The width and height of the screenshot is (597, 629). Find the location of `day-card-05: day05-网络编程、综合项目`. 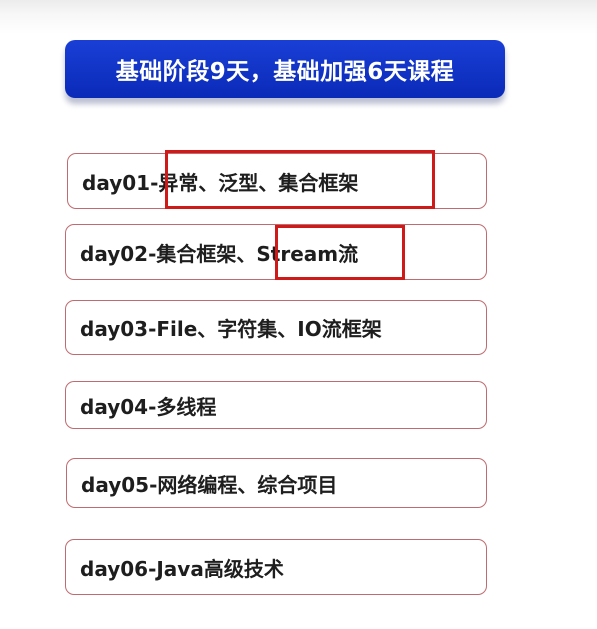

day-card-05: day05-网络编程、综合项目 is located at coordinates (276, 483).